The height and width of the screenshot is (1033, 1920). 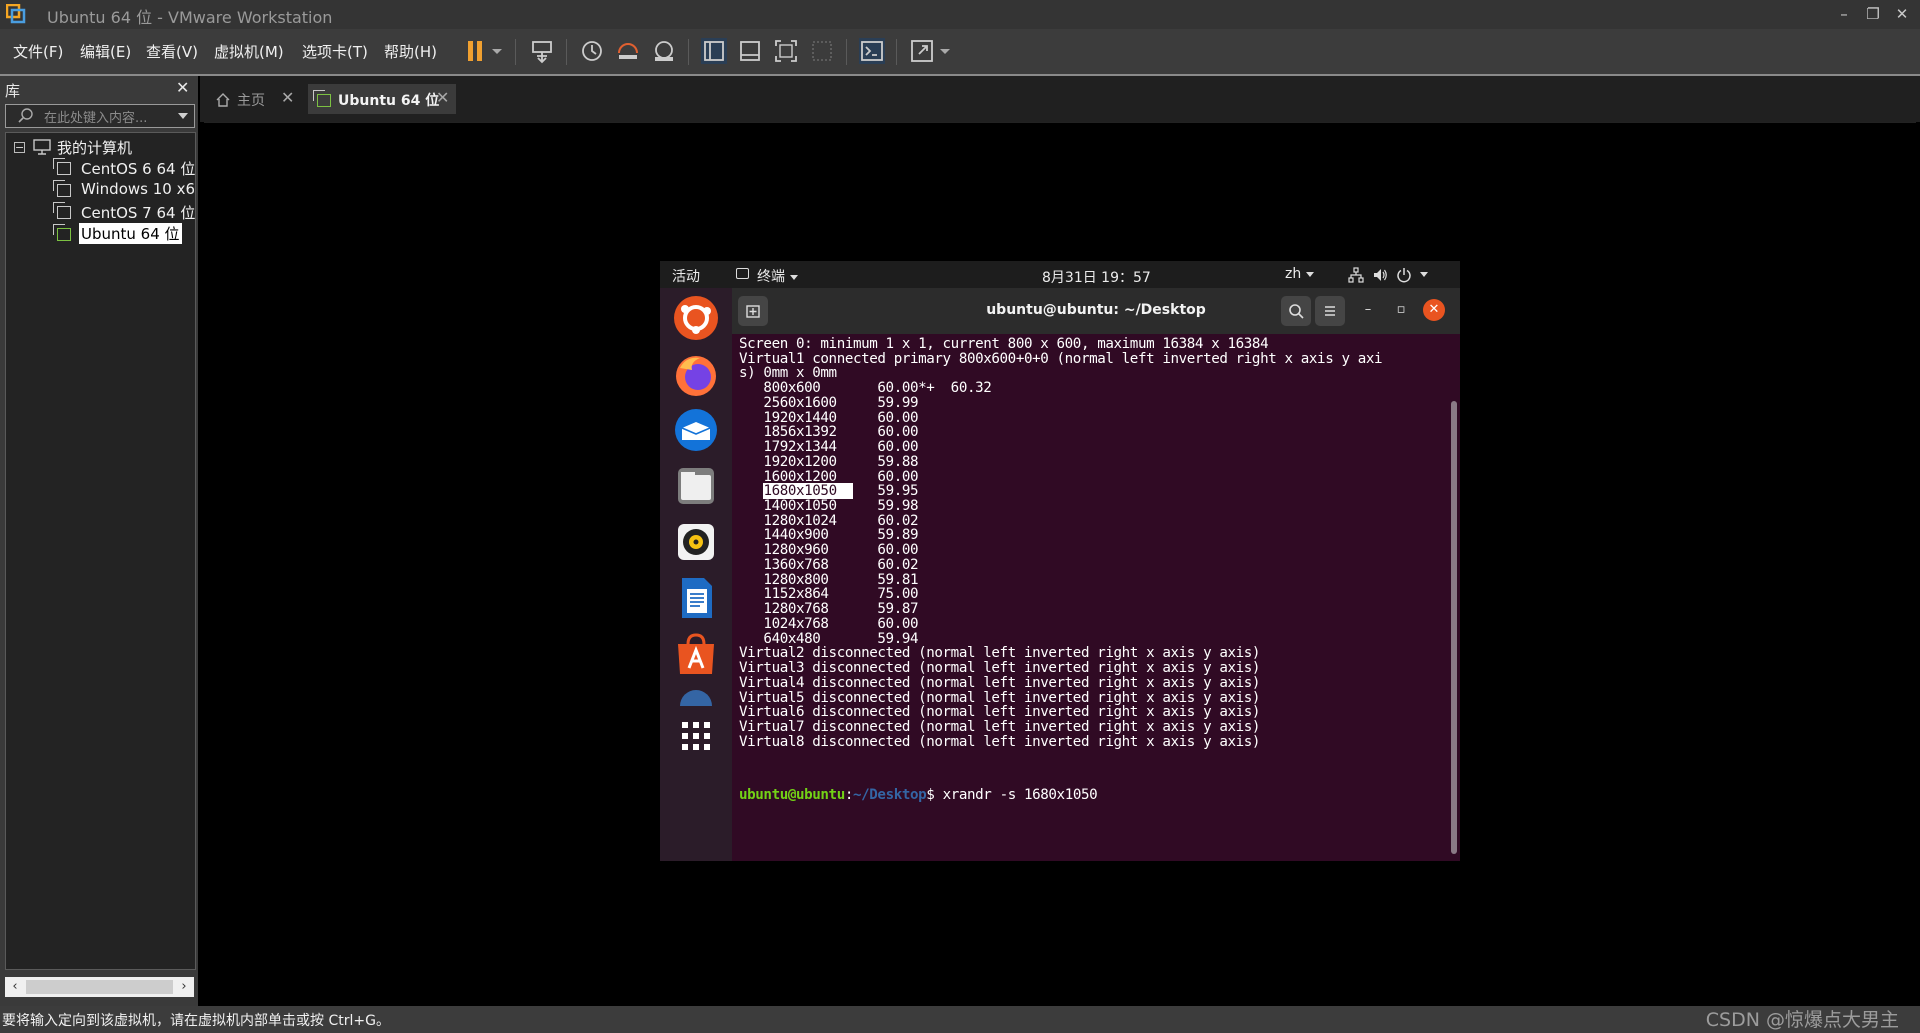 I want to click on help-icon, so click(x=696, y=696).